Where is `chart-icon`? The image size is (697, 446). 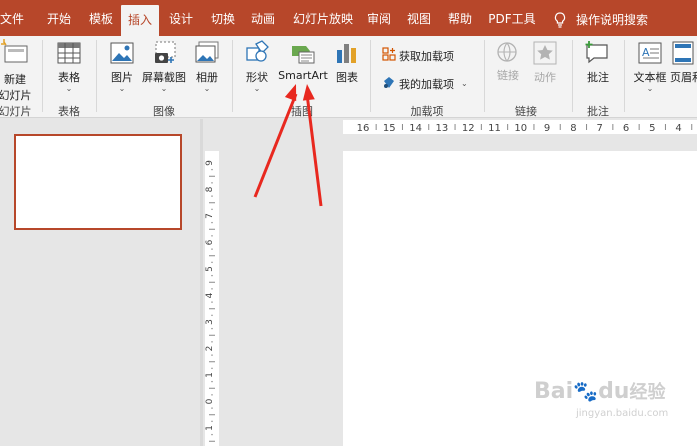 chart-icon is located at coordinates (347, 56).